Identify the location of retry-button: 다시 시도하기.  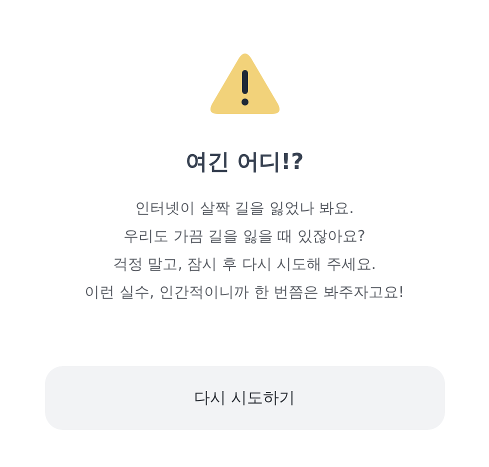
(244, 398).